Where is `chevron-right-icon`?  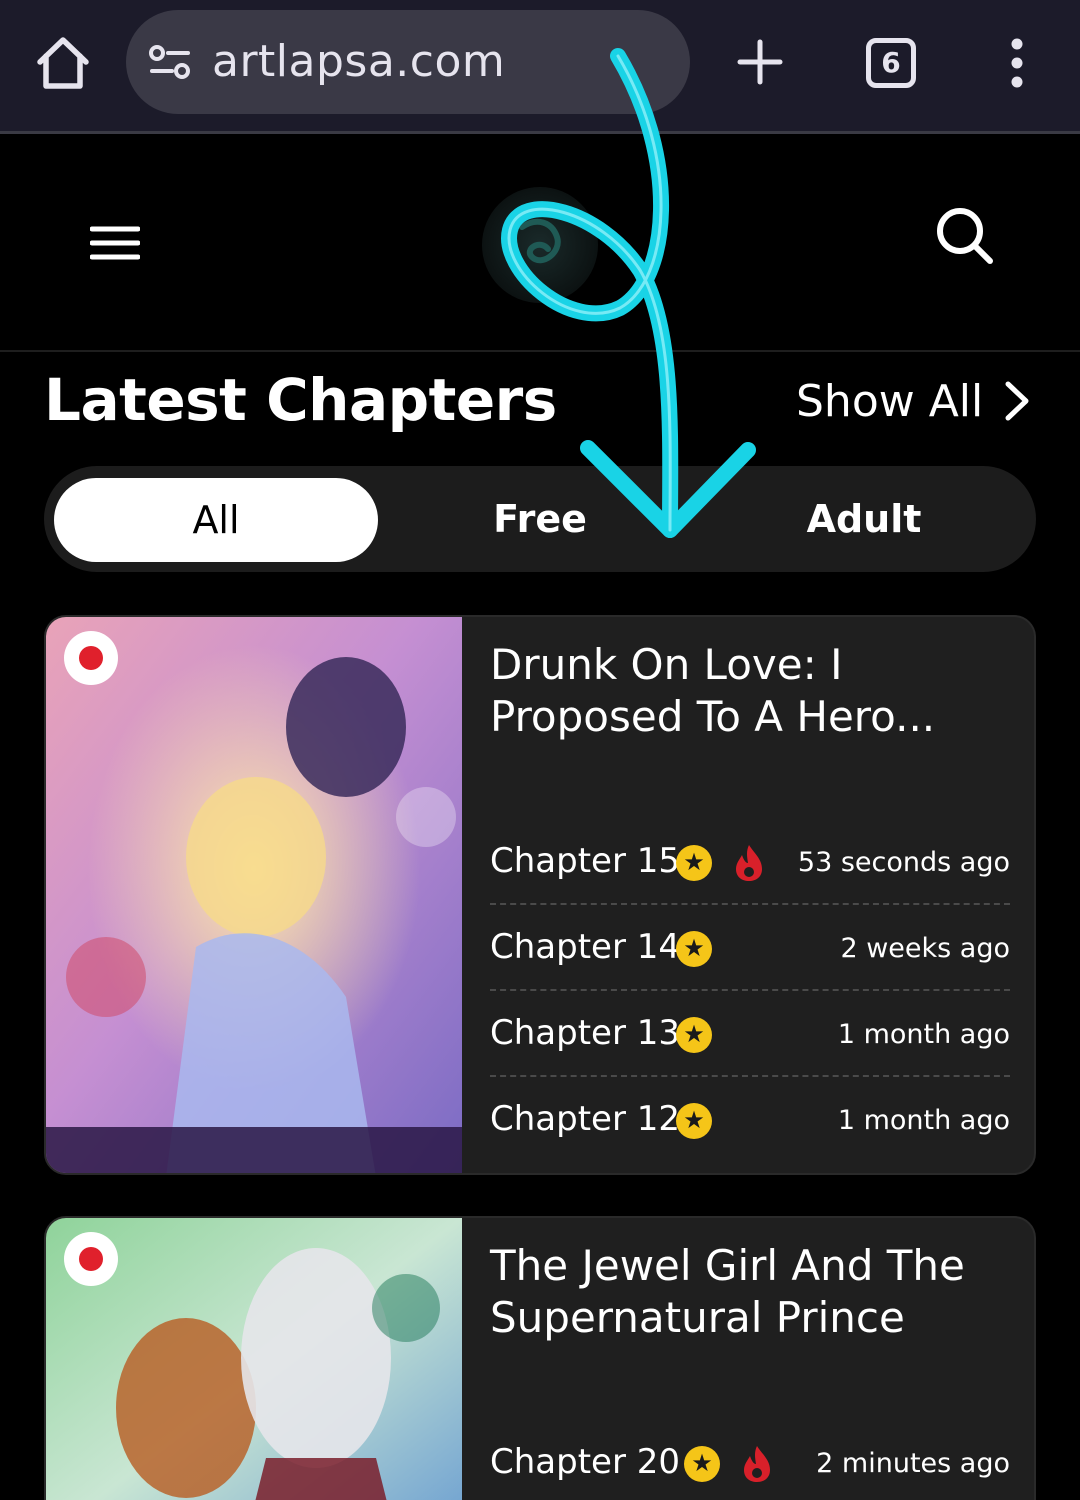
chevron-right-icon is located at coordinates (1016, 401).